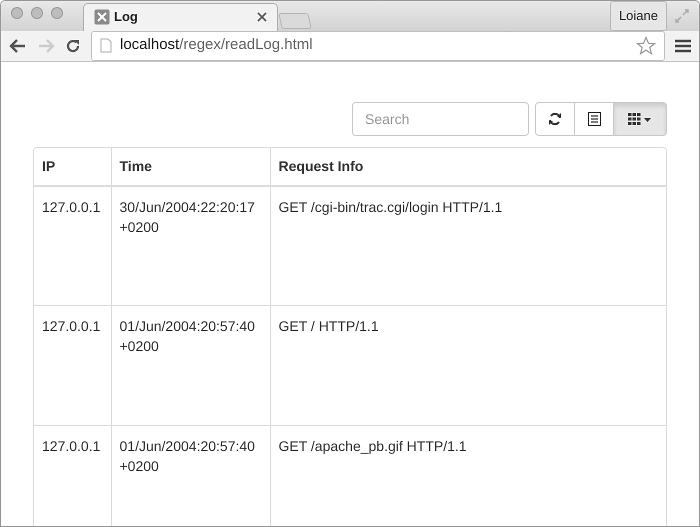 This screenshot has height=527, width=700. What do you see at coordinates (683, 45) in the screenshot?
I see `menu-icon` at bounding box center [683, 45].